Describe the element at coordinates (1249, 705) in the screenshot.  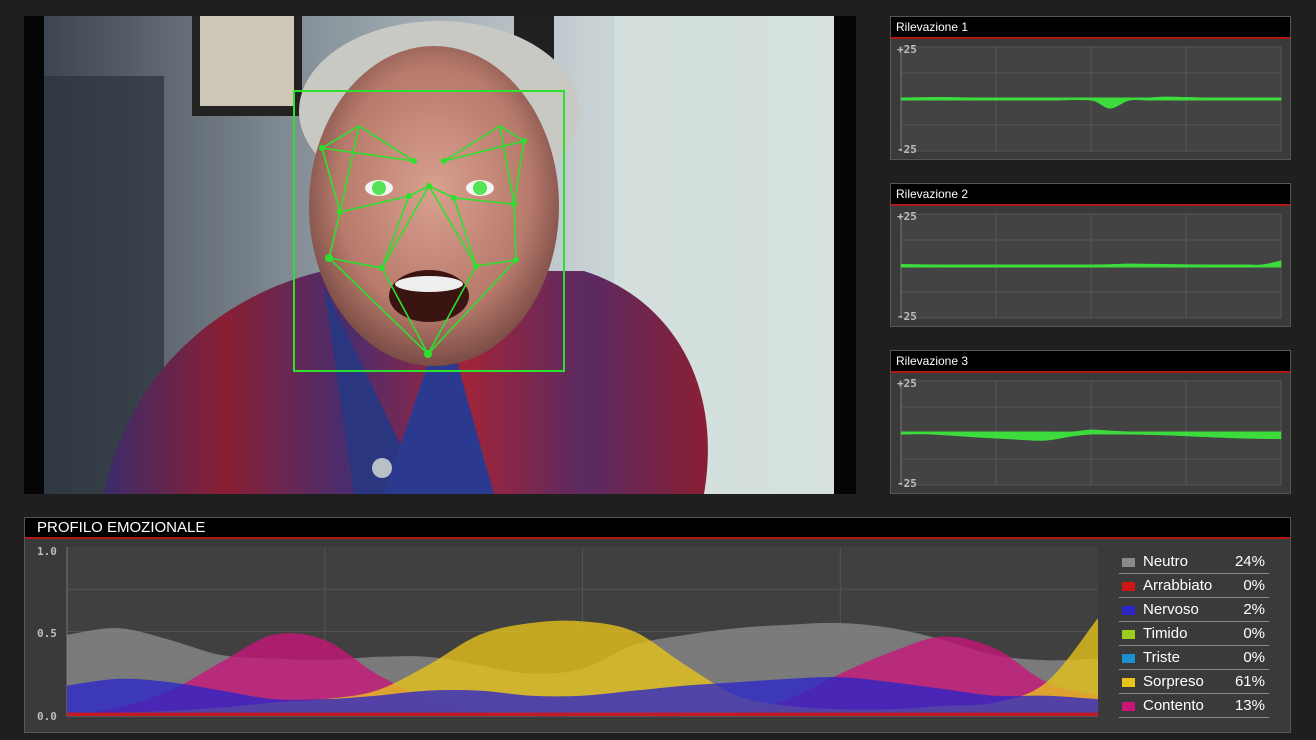
I see `legend-percent: 13%` at that location.